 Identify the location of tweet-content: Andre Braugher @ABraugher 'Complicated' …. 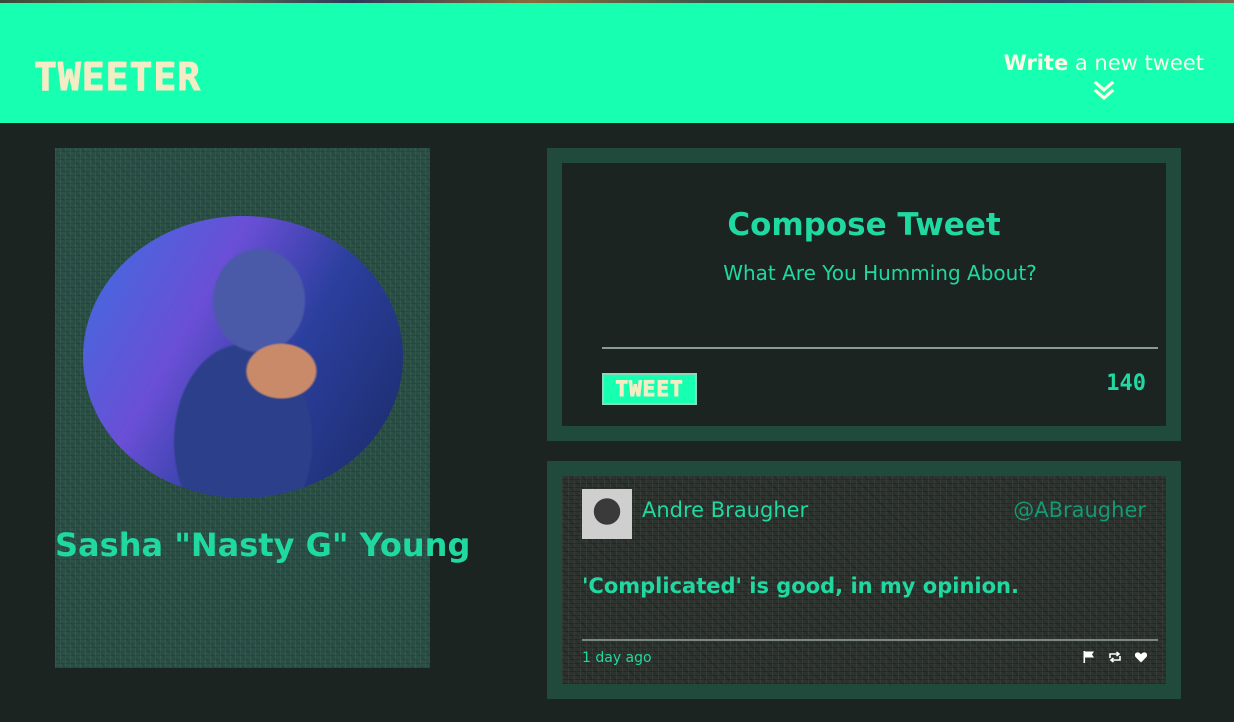
(864, 580).